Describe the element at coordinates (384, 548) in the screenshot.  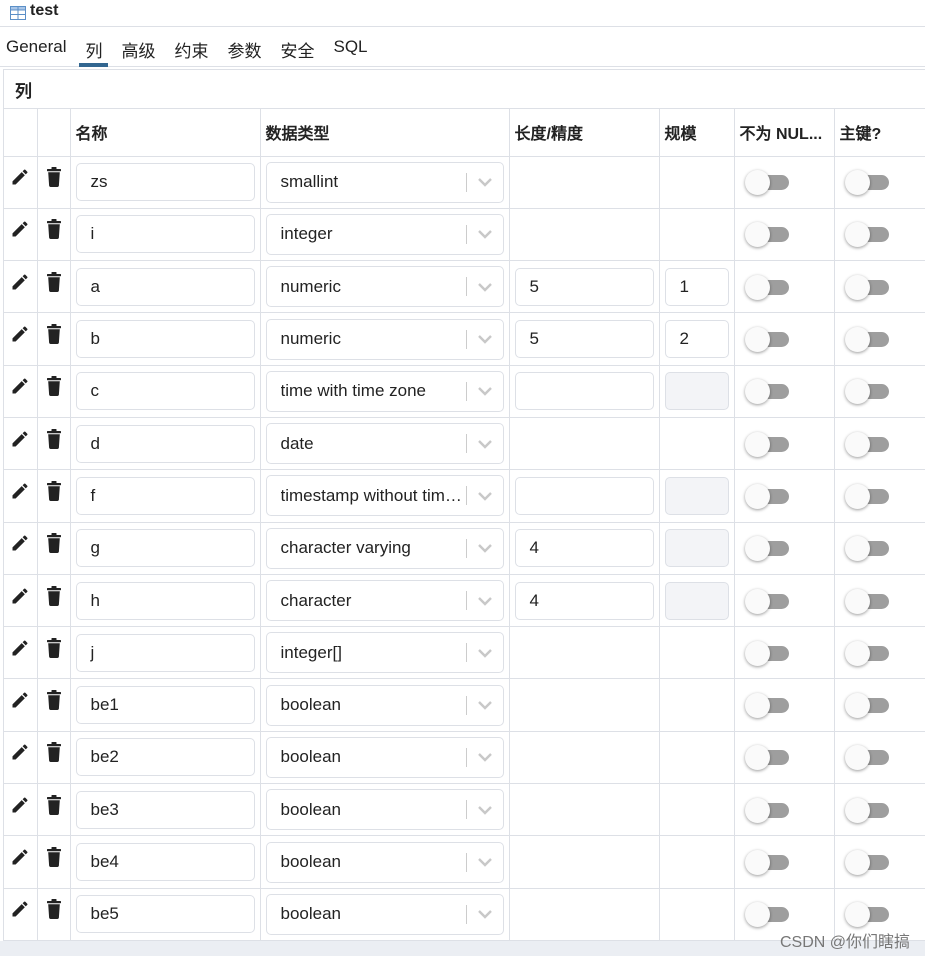
I see `data-type-select: character varying` at that location.